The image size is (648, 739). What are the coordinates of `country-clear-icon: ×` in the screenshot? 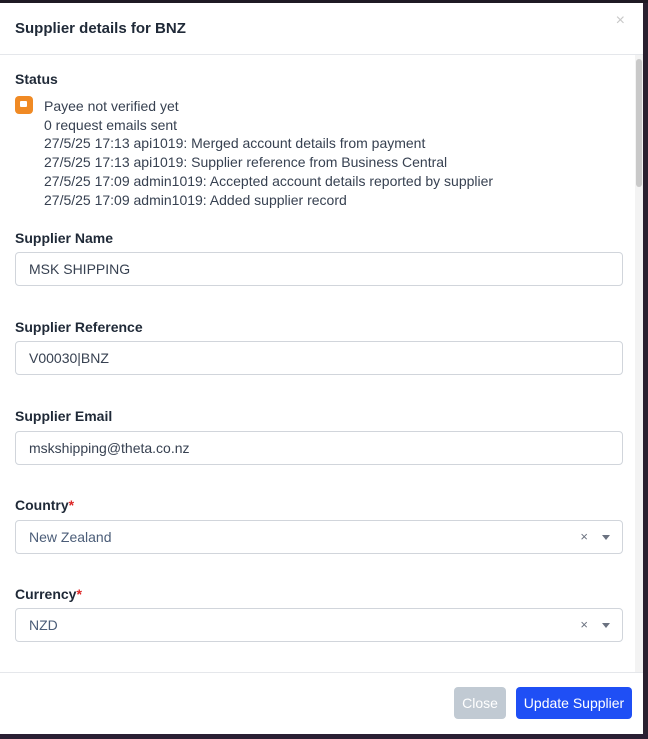 It's located at (584, 537).